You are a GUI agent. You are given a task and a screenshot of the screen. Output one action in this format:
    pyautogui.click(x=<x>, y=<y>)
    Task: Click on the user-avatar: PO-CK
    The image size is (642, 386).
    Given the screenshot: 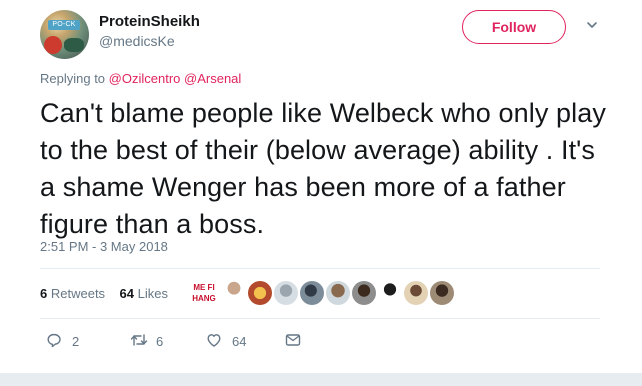 What is the action you would take?
    pyautogui.click(x=64, y=34)
    